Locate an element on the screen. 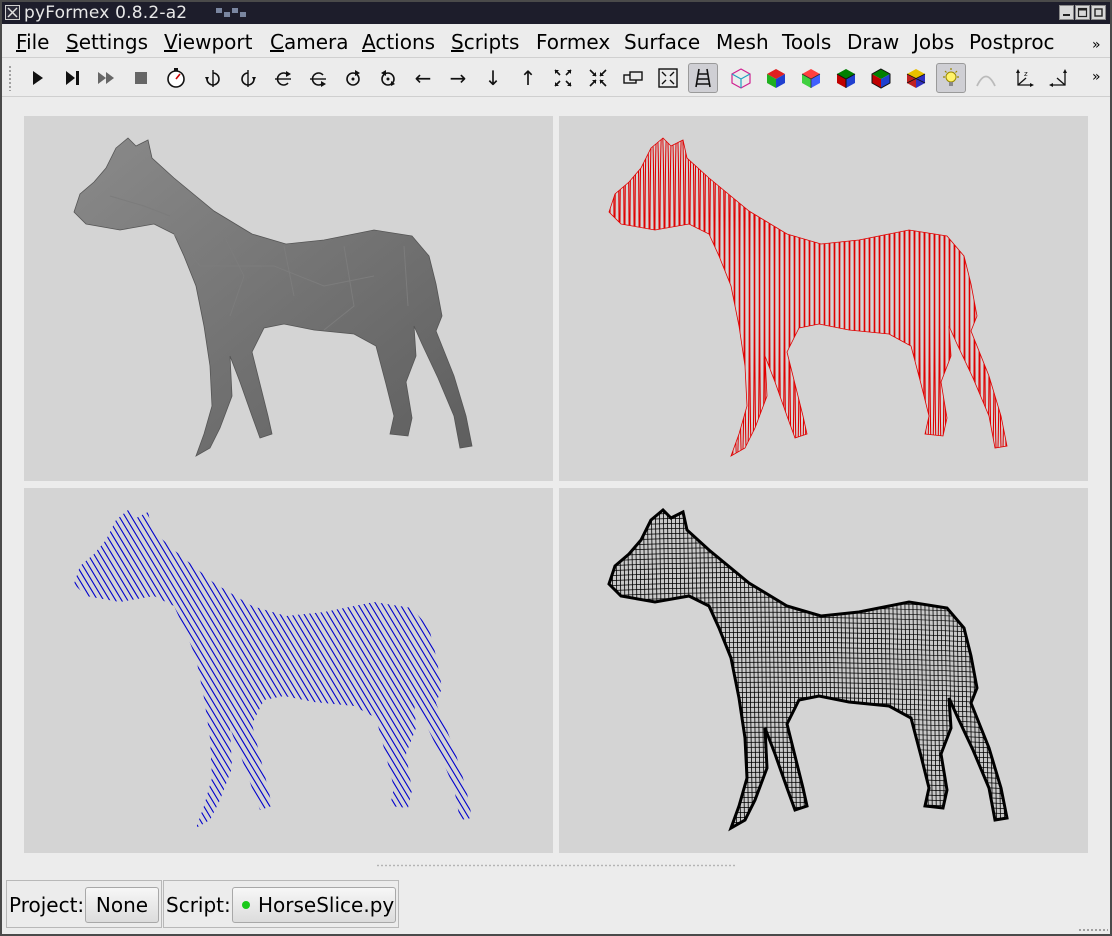 The height and width of the screenshot is (936, 1112). flat-cube-button is located at coordinates (776, 78).